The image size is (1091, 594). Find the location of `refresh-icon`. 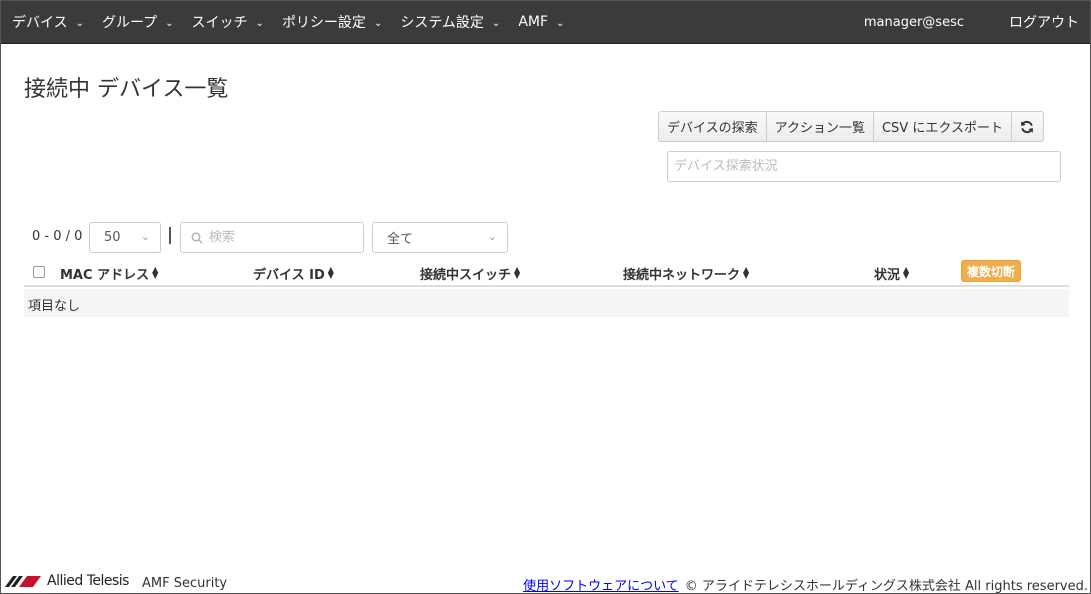

refresh-icon is located at coordinates (1027, 126).